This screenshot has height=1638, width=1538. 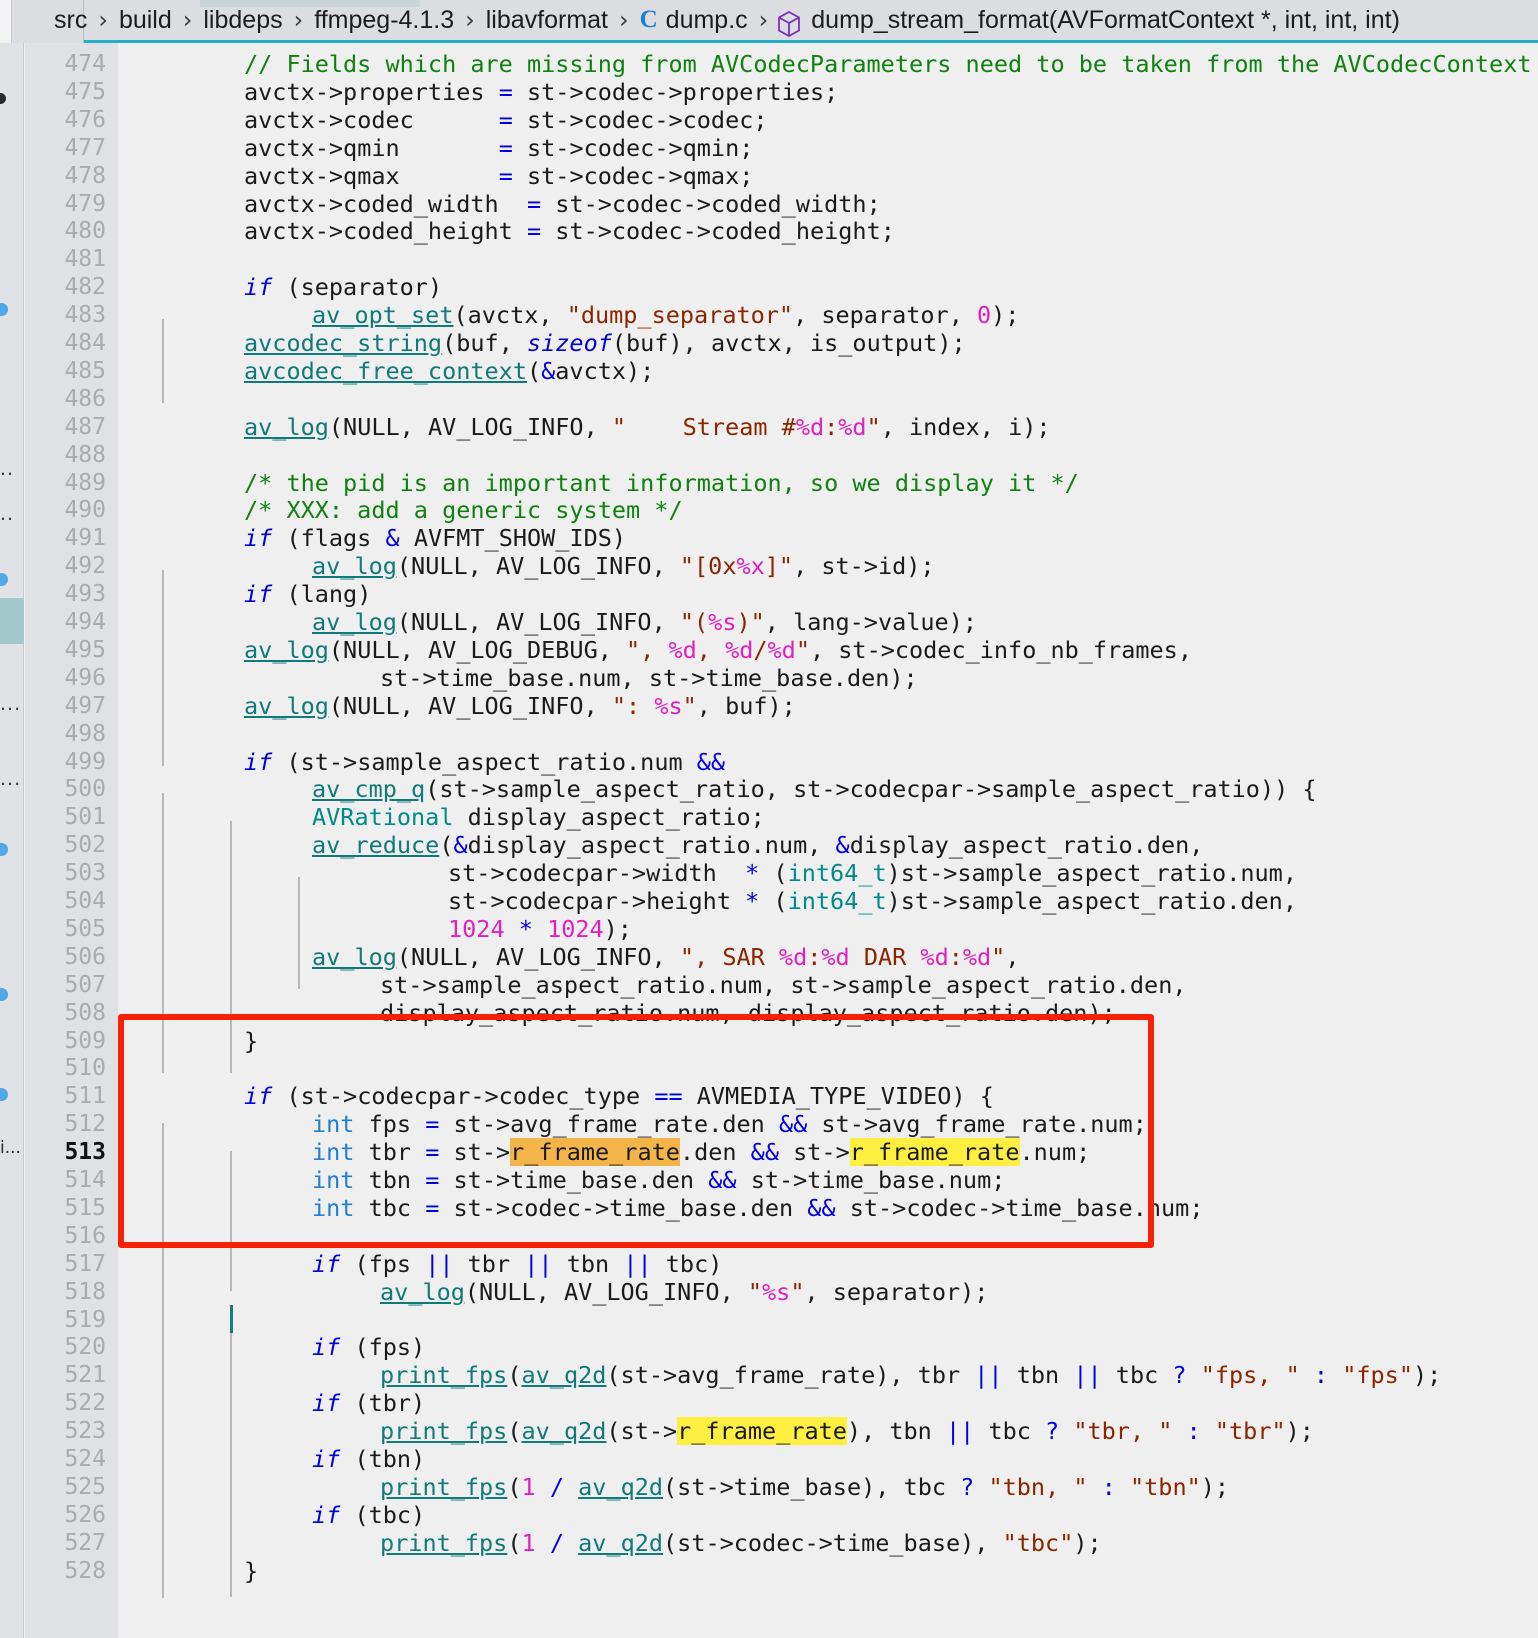 I want to click on line-number: 487, so click(x=85, y=428).